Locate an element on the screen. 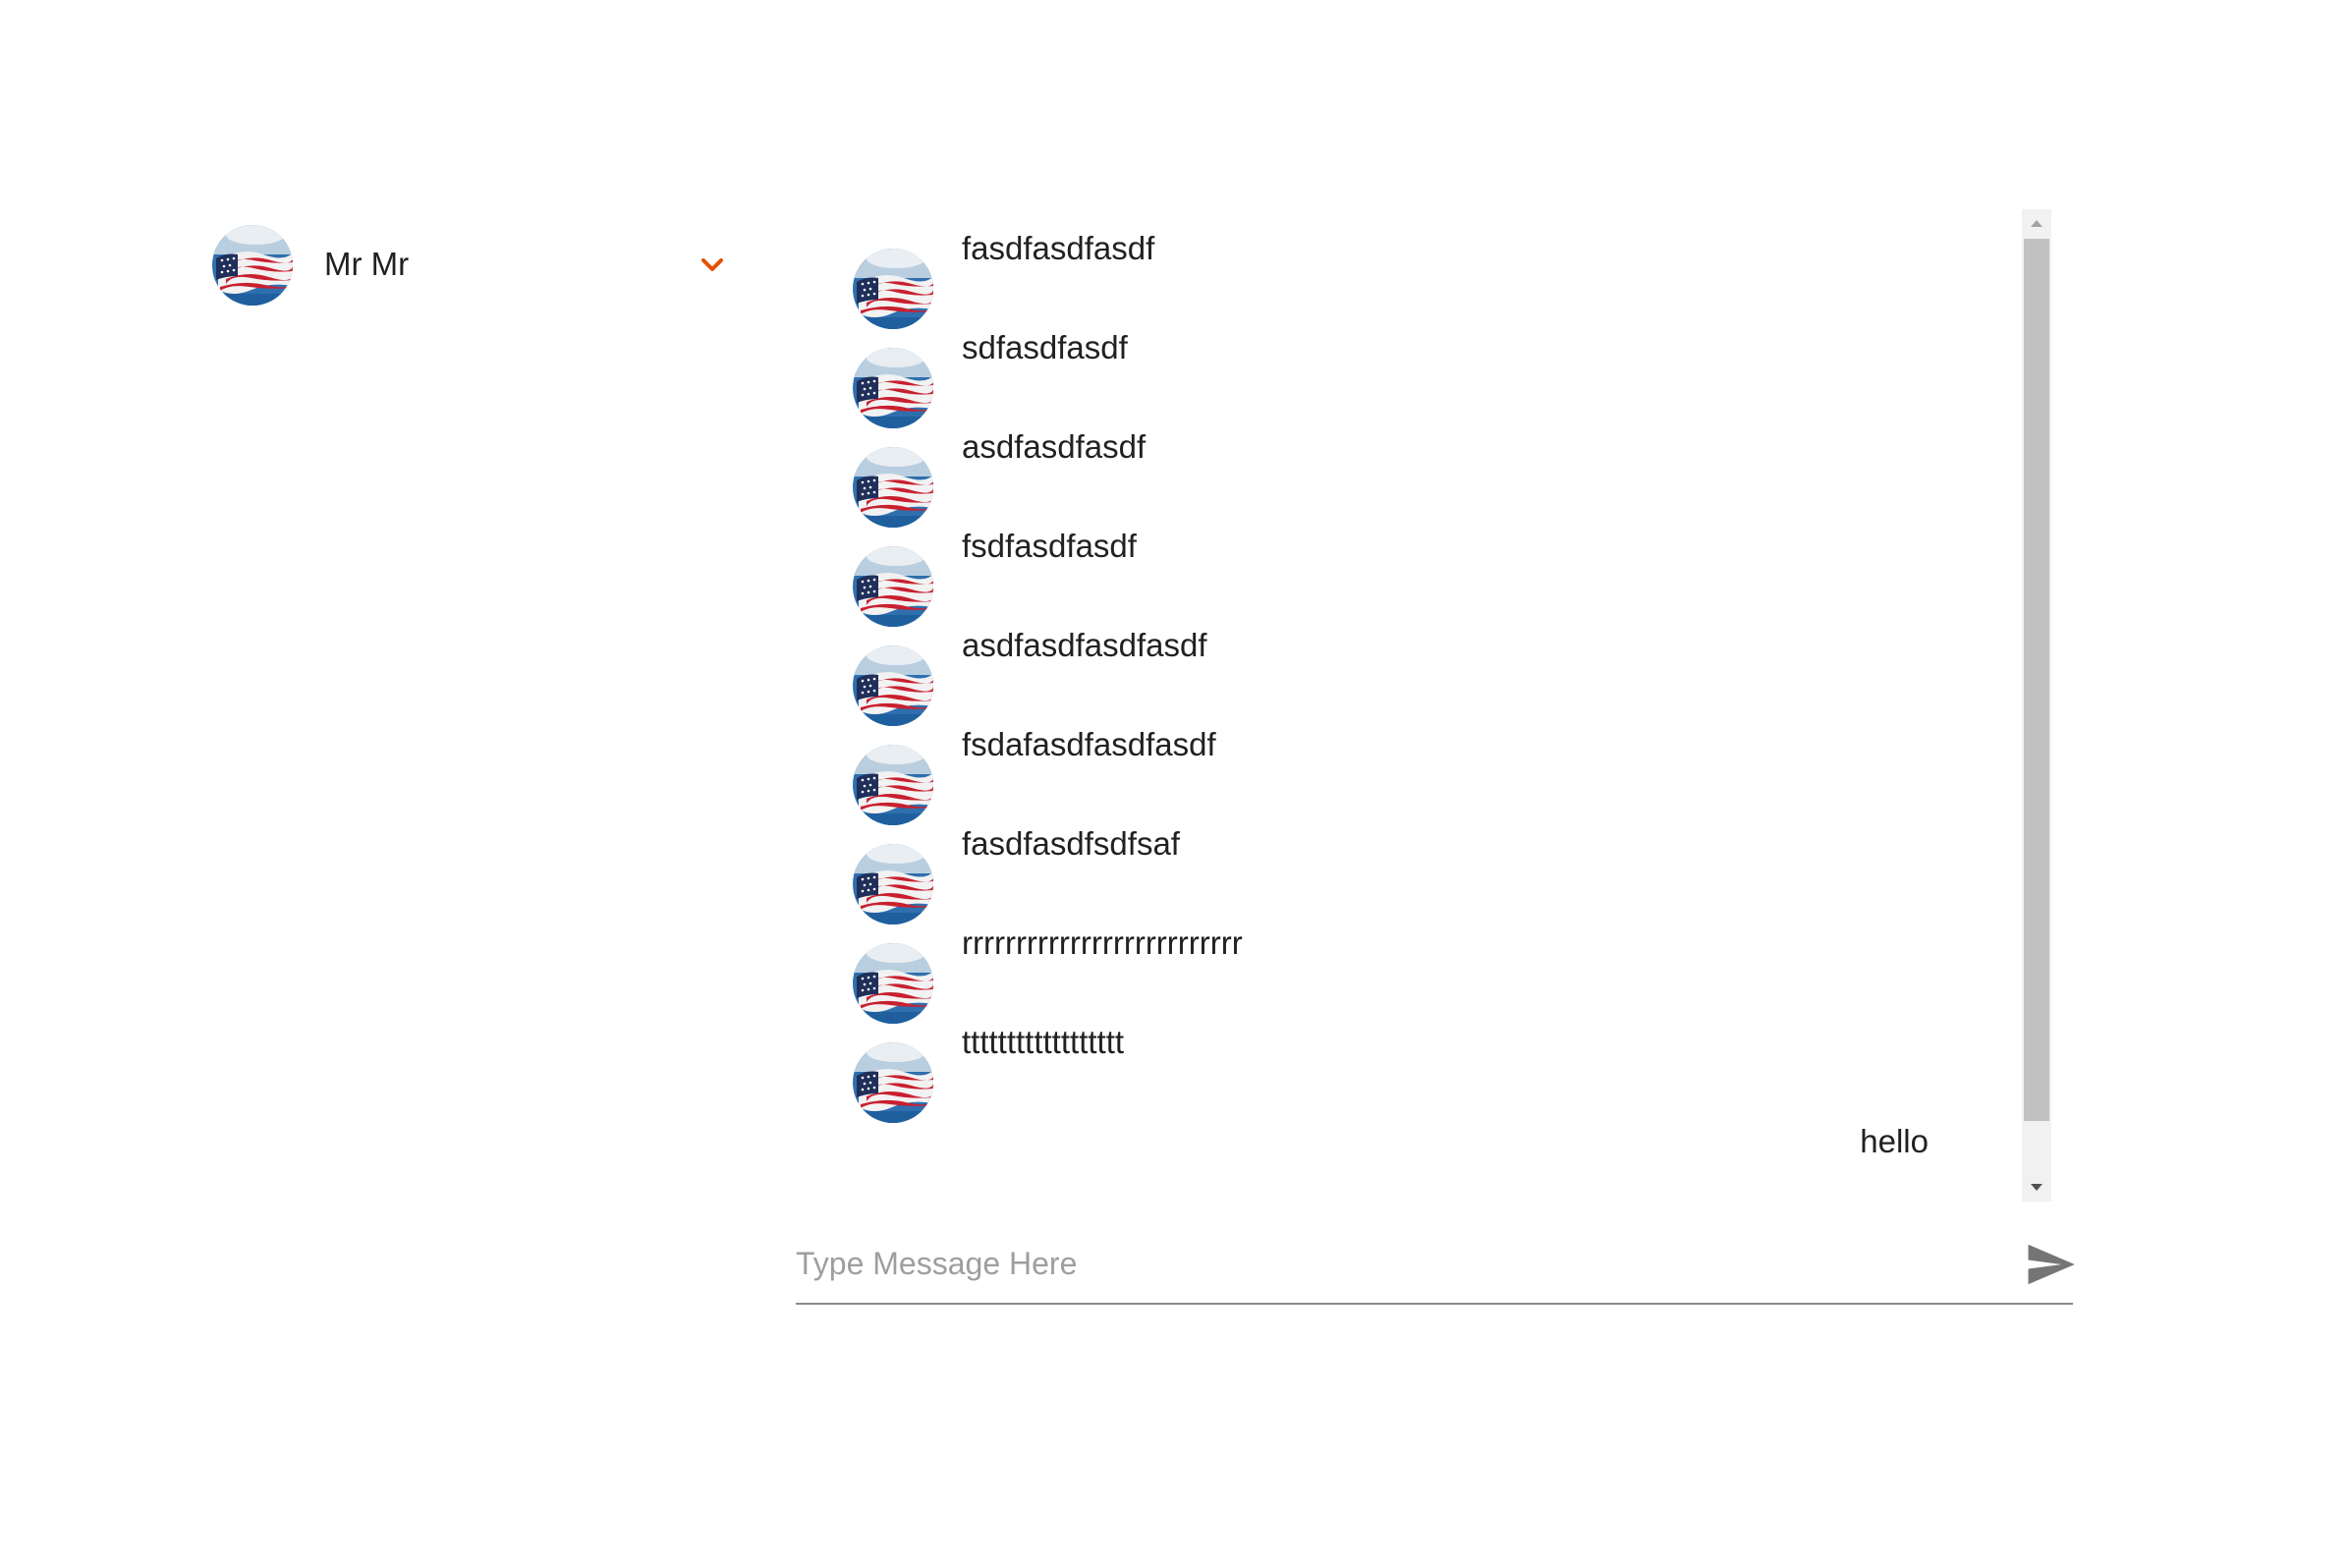 The height and width of the screenshot is (1568, 2350). message-composer is located at coordinates (1435, 1261).